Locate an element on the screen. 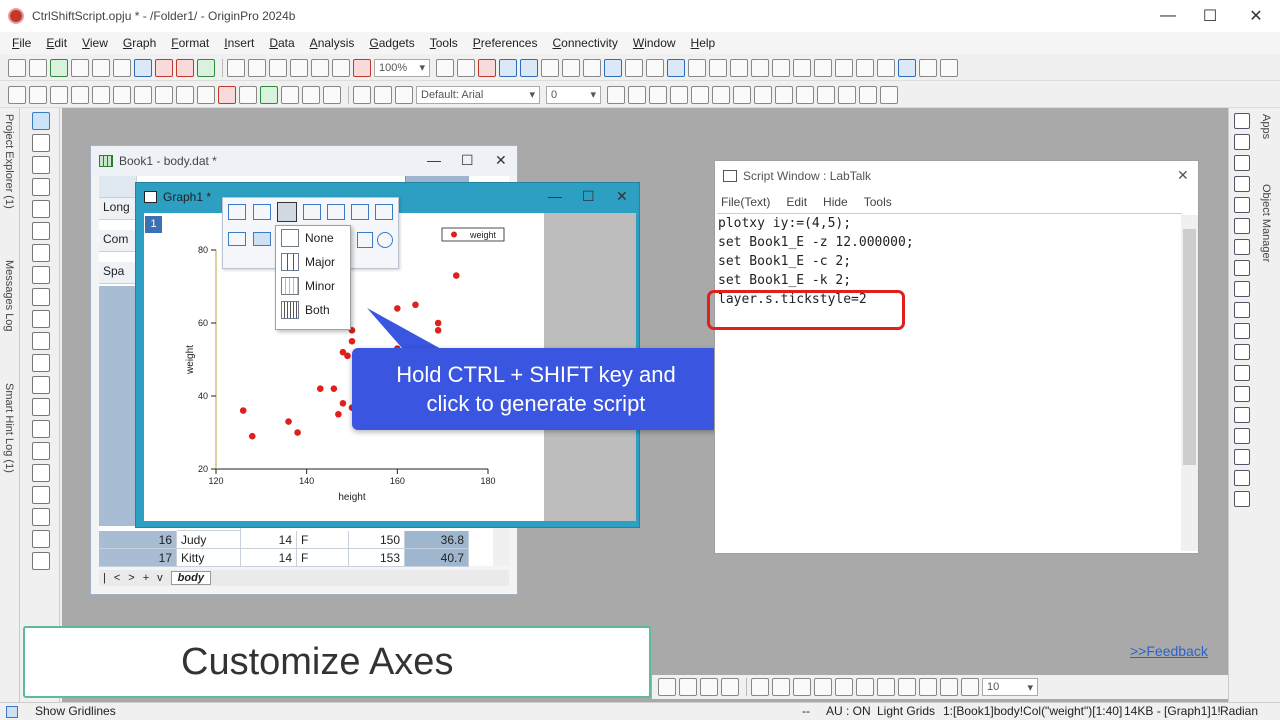  menu-format: Format is located at coordinates (190, 43).